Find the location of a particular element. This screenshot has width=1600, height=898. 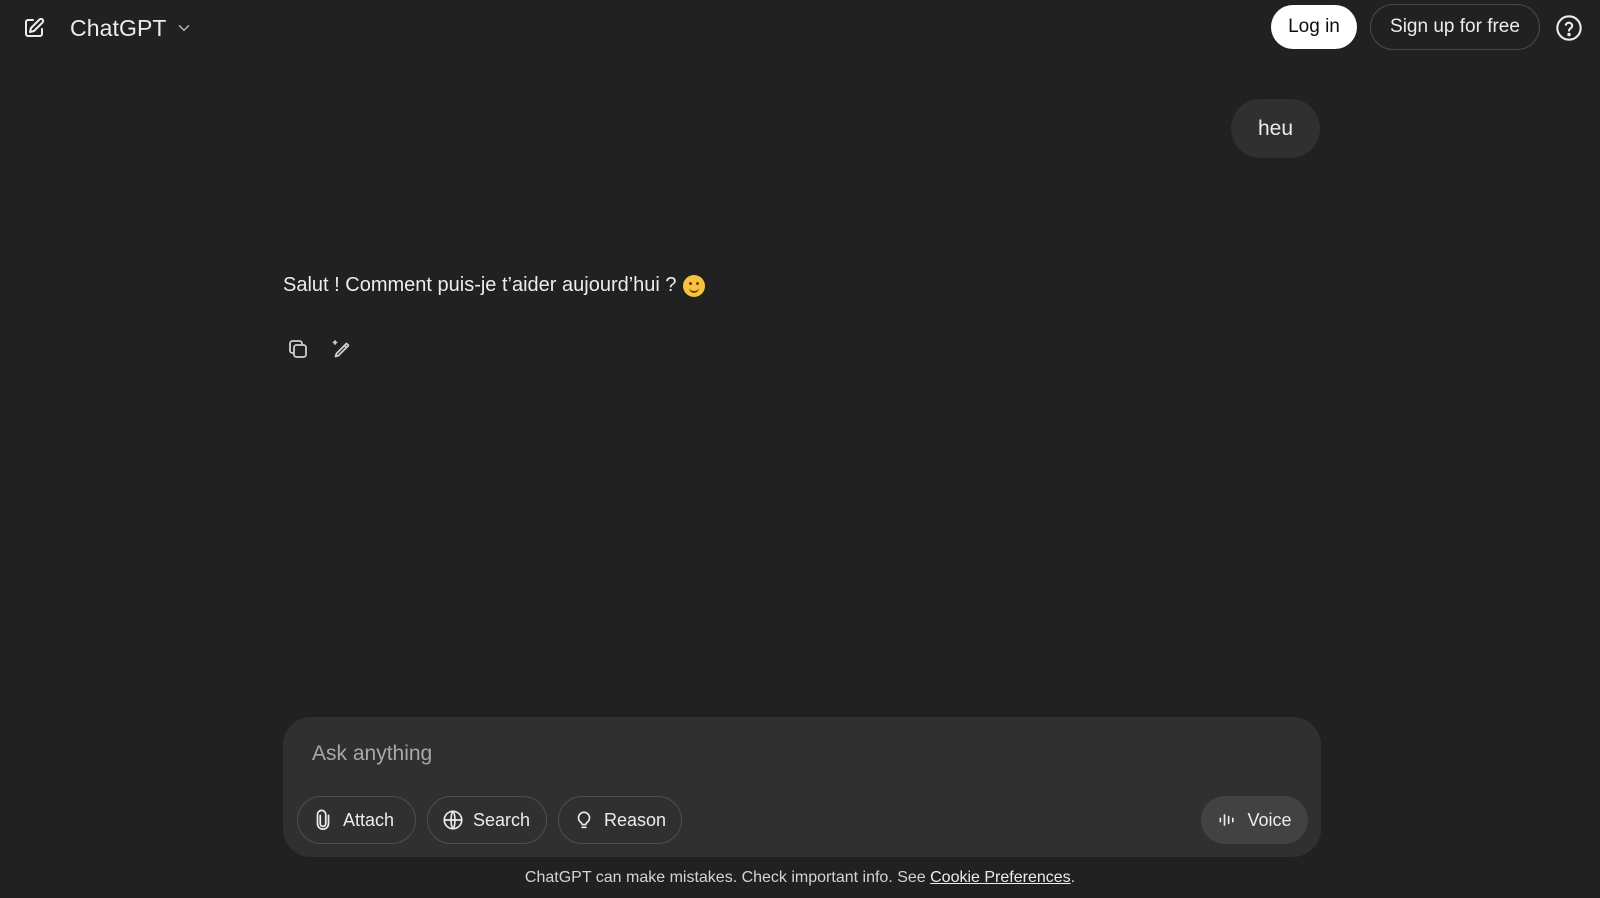

model-name: ChatGPT is located at coordinates (118, 27).